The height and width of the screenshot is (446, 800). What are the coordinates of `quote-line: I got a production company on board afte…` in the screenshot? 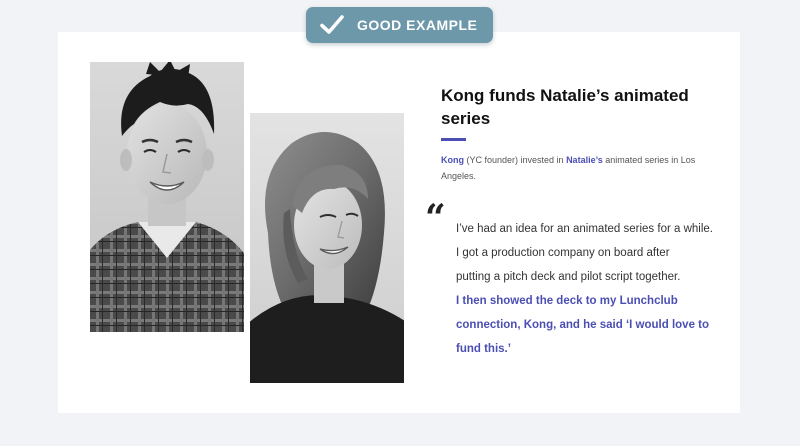 It's located at (563, 253).